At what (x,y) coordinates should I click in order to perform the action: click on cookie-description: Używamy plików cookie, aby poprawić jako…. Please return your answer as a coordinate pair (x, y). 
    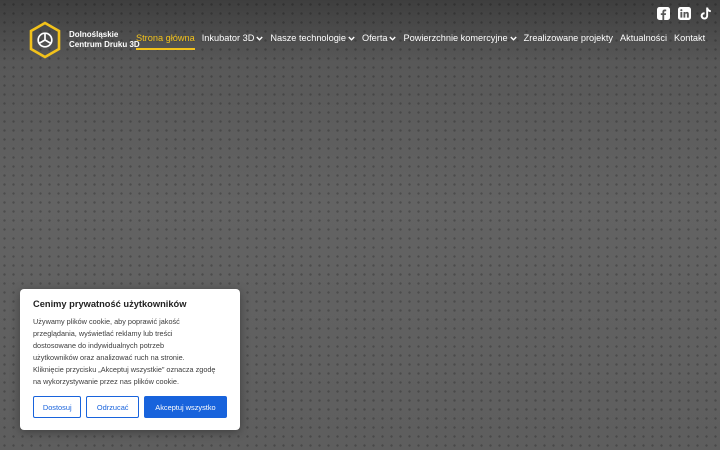
    Looking at the image, I should click on (130, 352).